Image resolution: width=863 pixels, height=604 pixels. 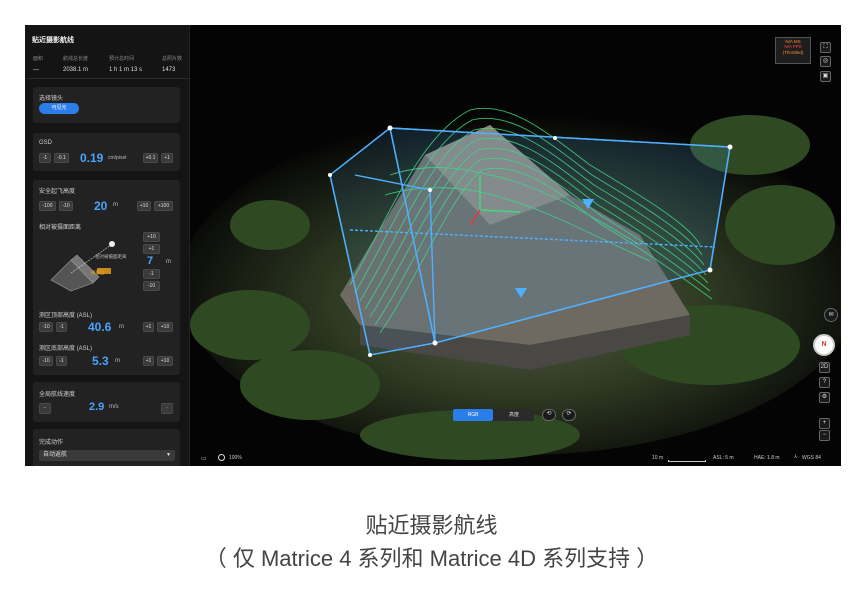 What do you see at coordinates (431, 525) in the screenshot?
I see `caption-title: 贴近摄影航线` at bounding box center [431, 525].